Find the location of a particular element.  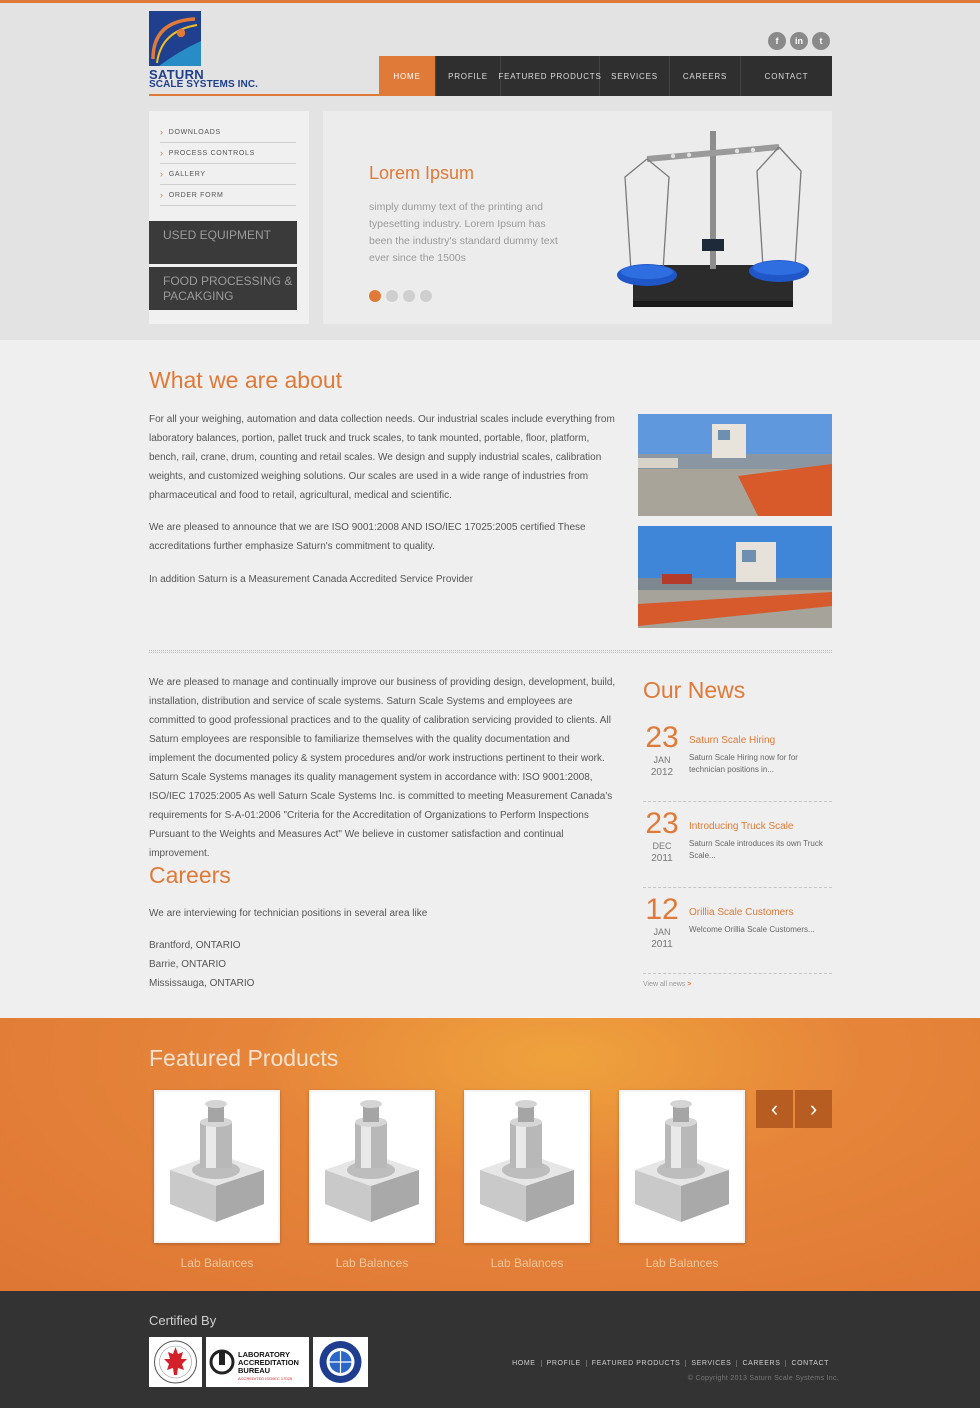

nav-services: SERVICES is located at coordinates (635, 76).